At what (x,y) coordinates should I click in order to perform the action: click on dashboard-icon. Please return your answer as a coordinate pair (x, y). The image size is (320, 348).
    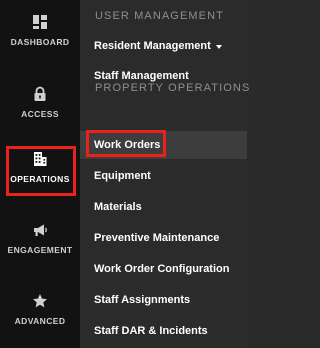
    Looking at the image, I should click on (40, 22).